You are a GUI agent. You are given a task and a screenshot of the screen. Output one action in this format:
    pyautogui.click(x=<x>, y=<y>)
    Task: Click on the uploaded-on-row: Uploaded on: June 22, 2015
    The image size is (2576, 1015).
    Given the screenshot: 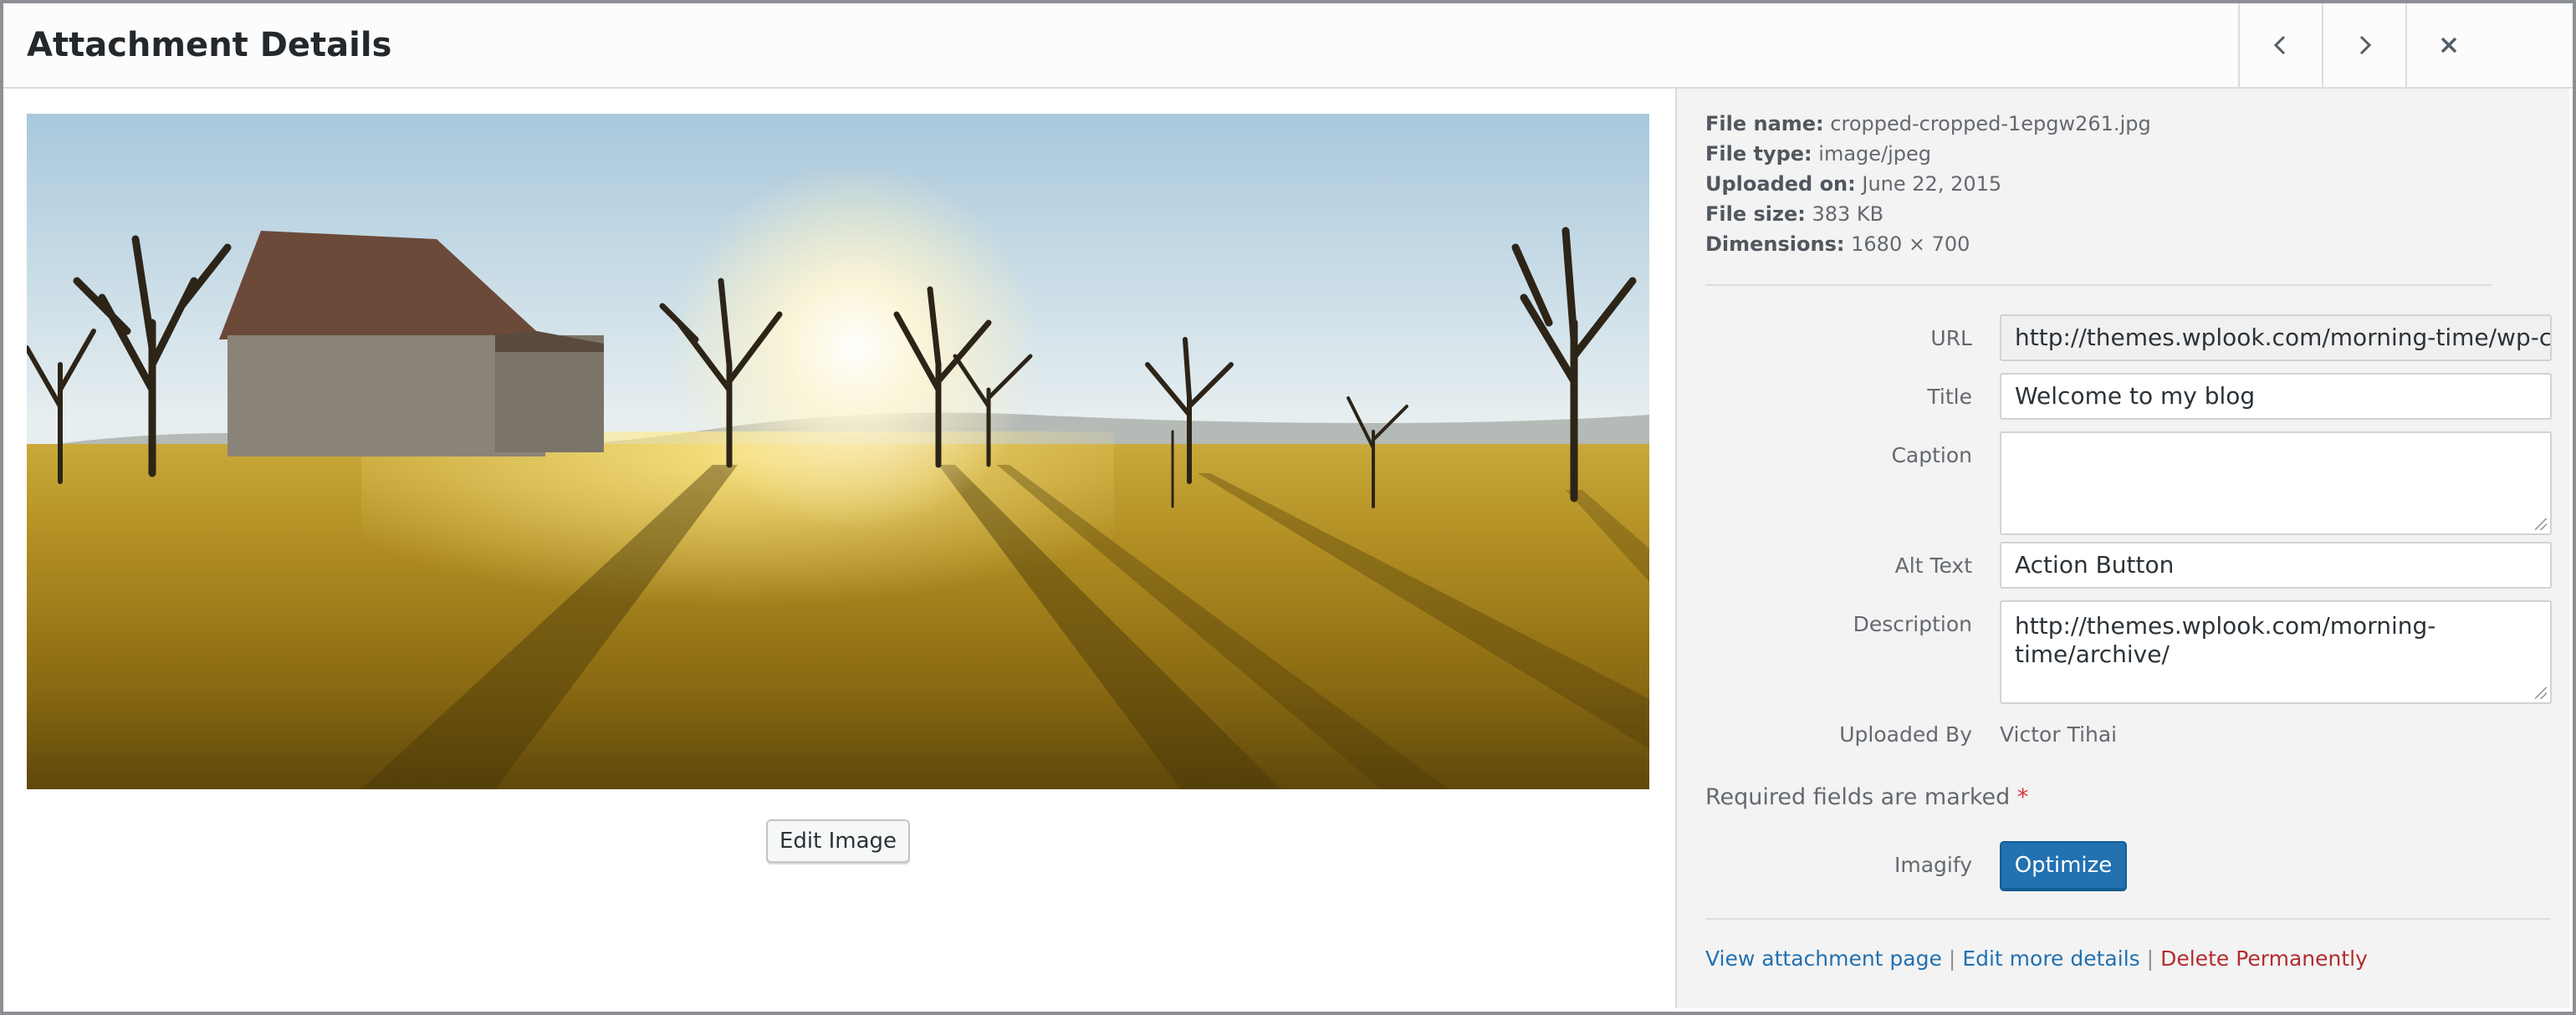 What is the action you would take?
    pyautogui.click(x=1853, y=184)
    